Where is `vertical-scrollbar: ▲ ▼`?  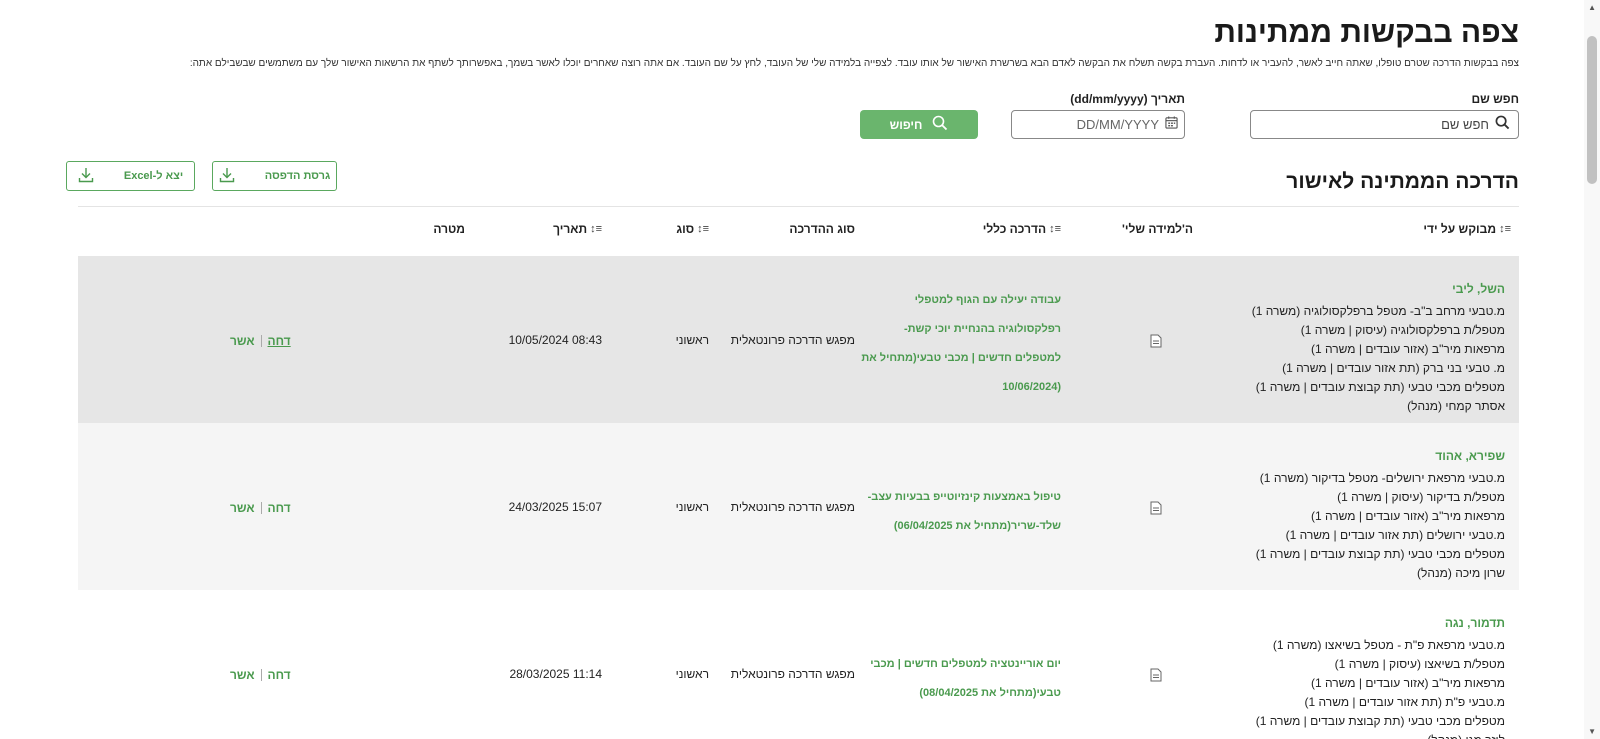 vertical-scrollbar: ▲ ▼ is located at coordinates (1592, 369).